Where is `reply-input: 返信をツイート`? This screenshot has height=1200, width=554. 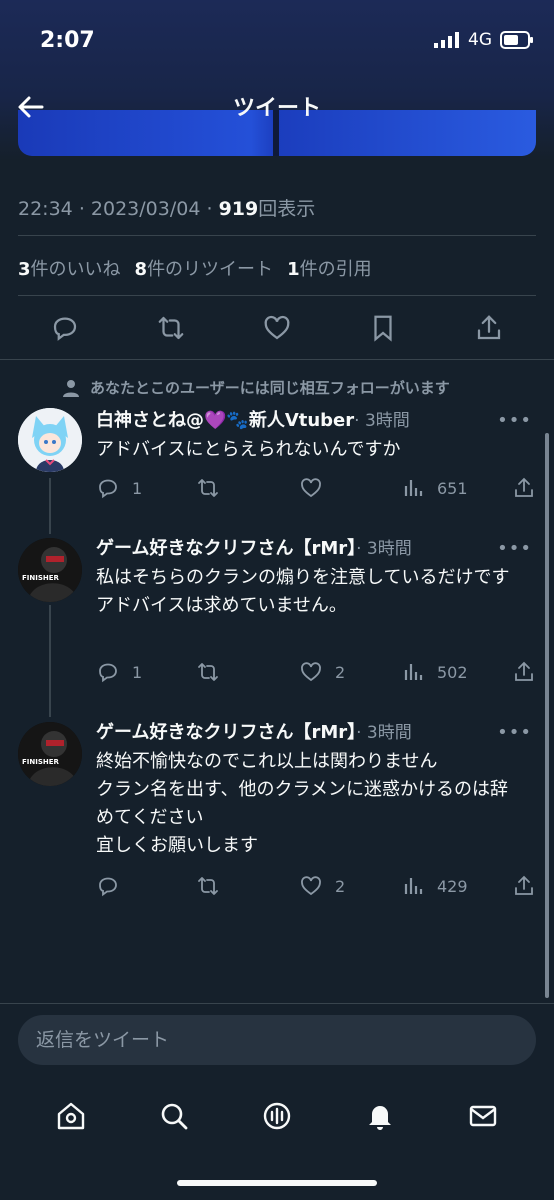
reply-input: 返信をツイート is located at coordinates (277, 1040).